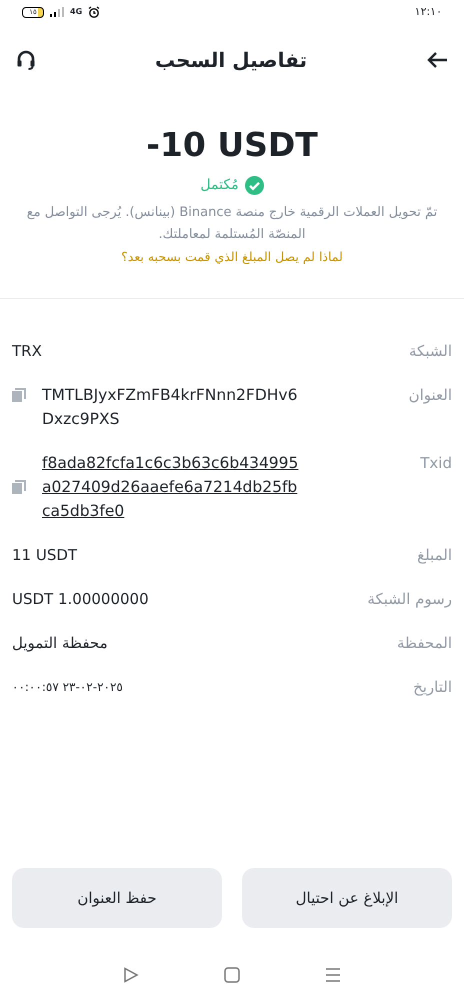  What do you see at coordinates (173, 487) in the screenshot?
I see `txid-link: f8ada82fcfa1c6c3b63c6b434995a027409d26aaefe6a7214db25fbca5db3fe0` at bounding box center [173, 487].